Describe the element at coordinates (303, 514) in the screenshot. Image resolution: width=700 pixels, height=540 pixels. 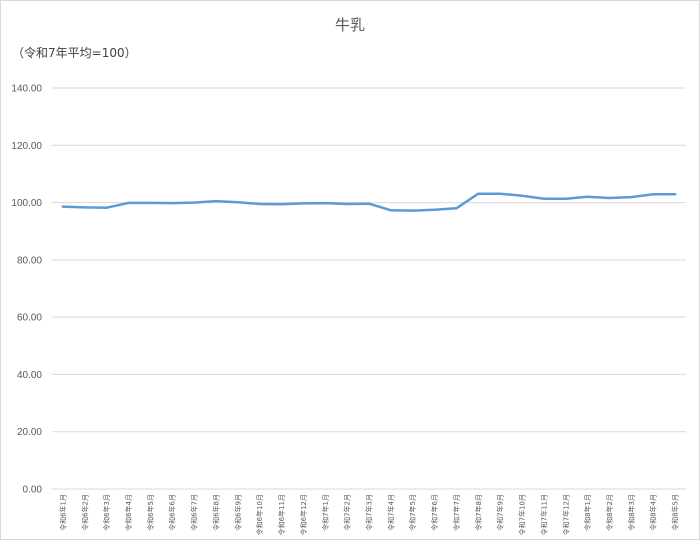
I see `x-tick-label: 令和6年12月` at that location.